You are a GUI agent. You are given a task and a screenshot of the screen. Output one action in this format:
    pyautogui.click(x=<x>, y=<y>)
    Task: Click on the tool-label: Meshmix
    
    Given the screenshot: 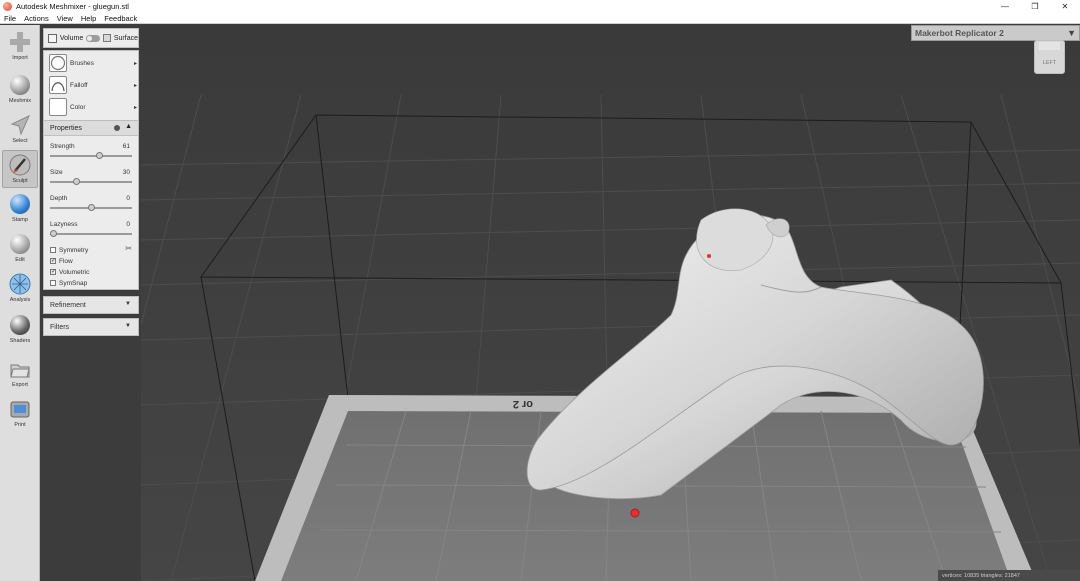 What is the action you would take?
    pyautogui.click(x=19, y=101)
    